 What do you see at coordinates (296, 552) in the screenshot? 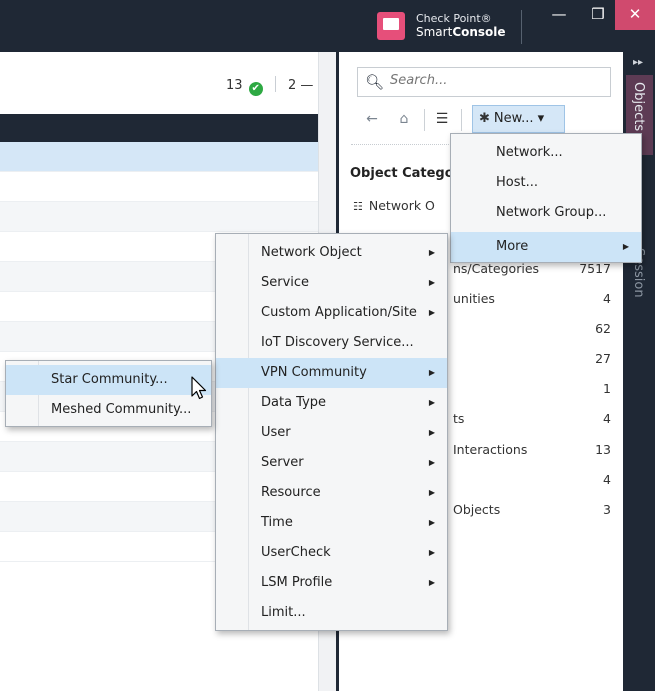
I see `menu-item-label: UserCheck` at bounding box center [296, 552].